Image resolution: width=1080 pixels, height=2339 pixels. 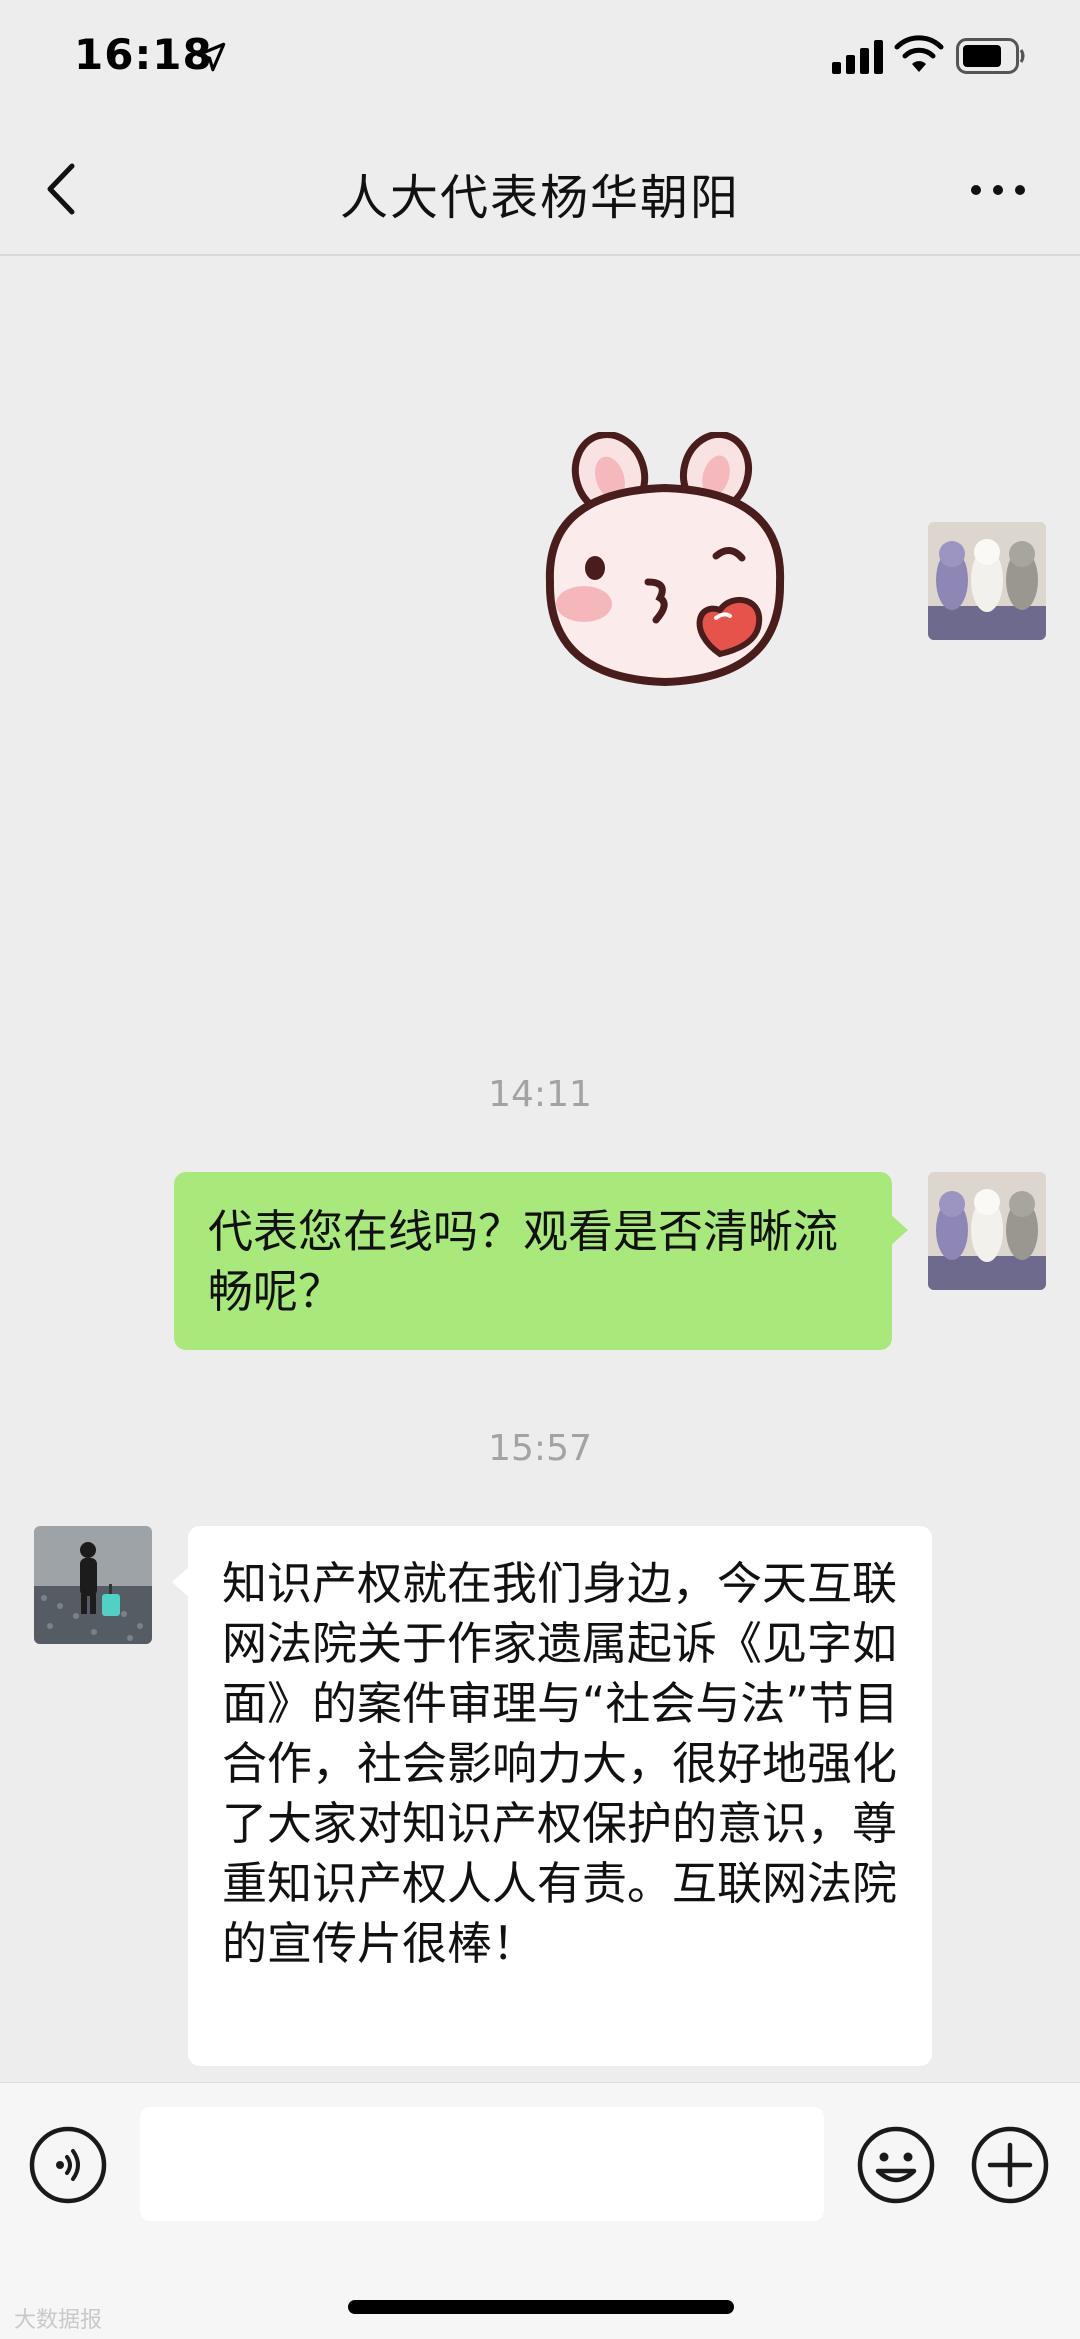 I want to click on timestamp: 15:57, so click(x=540, y=1448).